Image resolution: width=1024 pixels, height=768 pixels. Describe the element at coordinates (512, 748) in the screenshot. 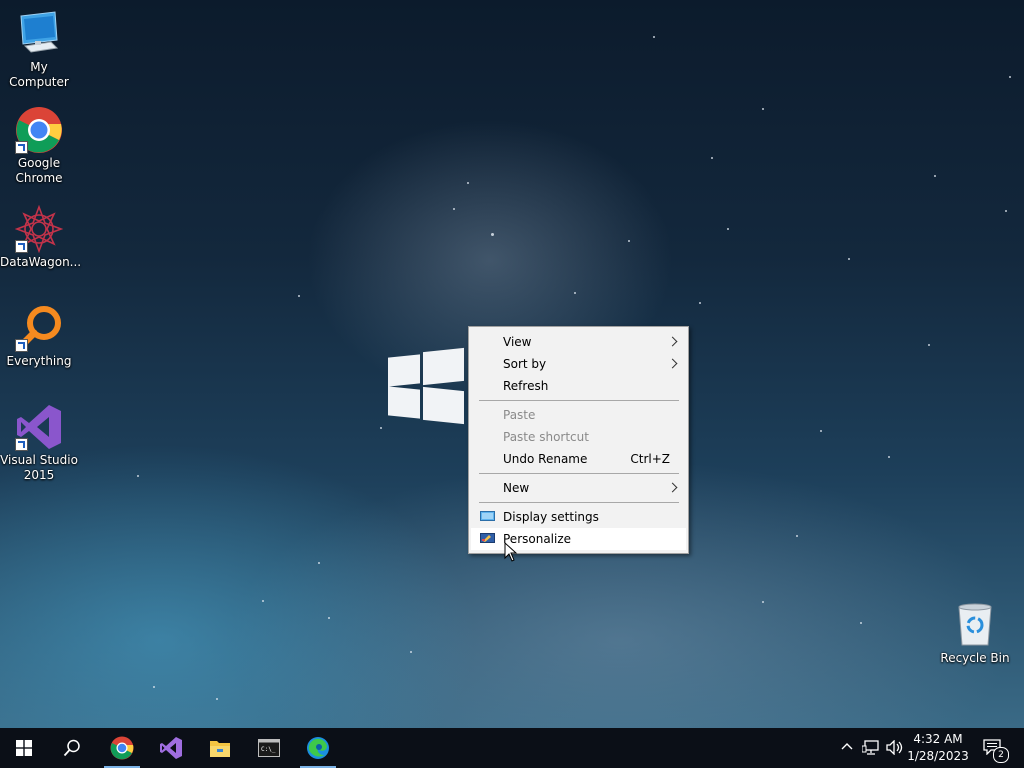

I see `taskbar: C:\_ 4:32 AM 1/28/2023 2` at that location.